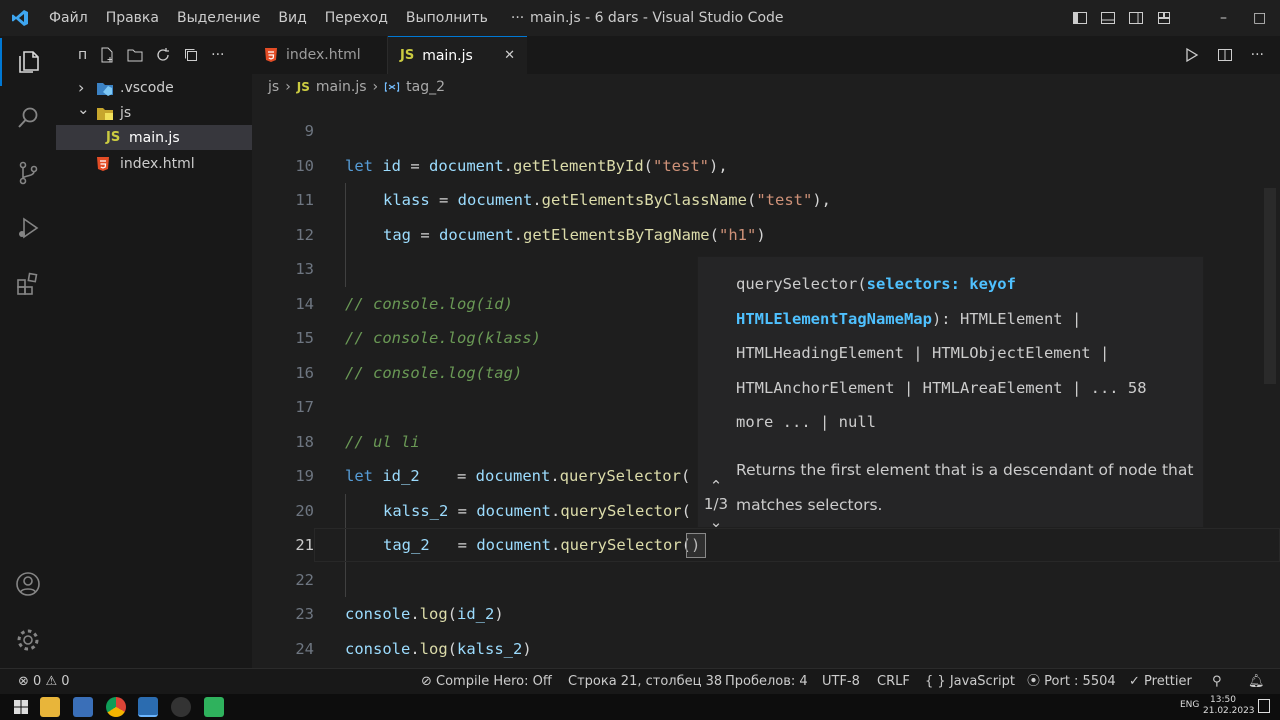 The width and height of the screenshot is (1280, 720). What do you see at coordinates (416, 510) in the screenshot?
I see `code-token: kalss_2` at bounding box center [416, 510].